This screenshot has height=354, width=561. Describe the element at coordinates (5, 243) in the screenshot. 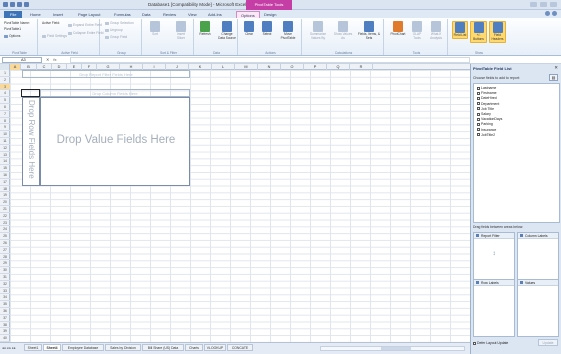

I see `row-header-26: 26` at that location.